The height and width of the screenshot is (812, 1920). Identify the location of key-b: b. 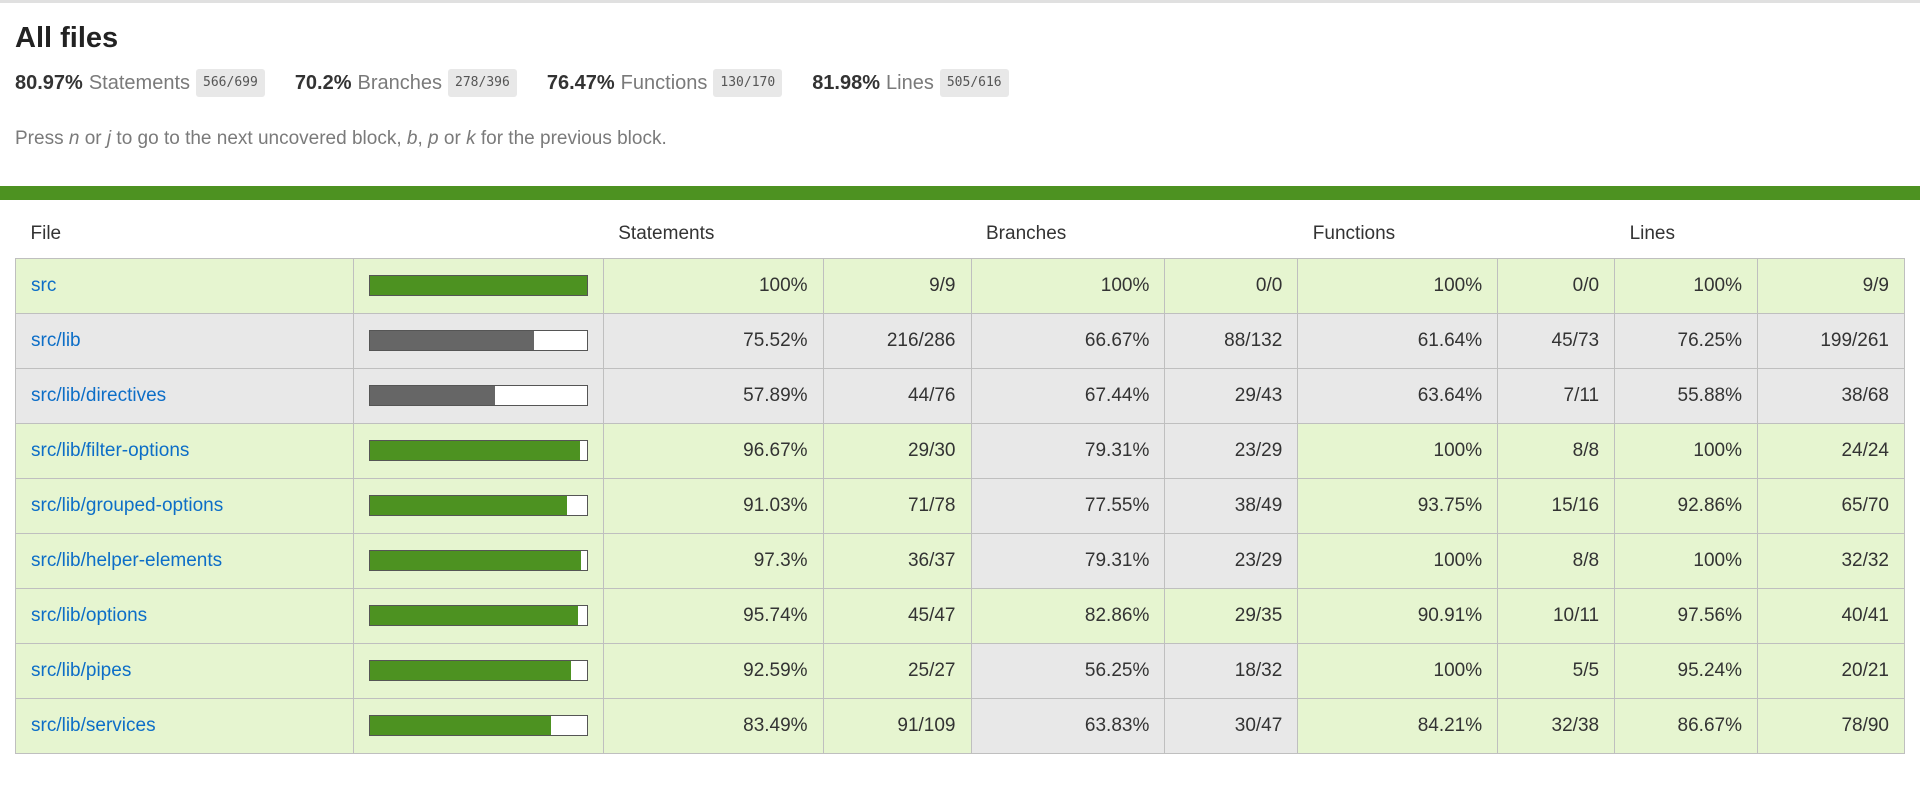
(412, 138).